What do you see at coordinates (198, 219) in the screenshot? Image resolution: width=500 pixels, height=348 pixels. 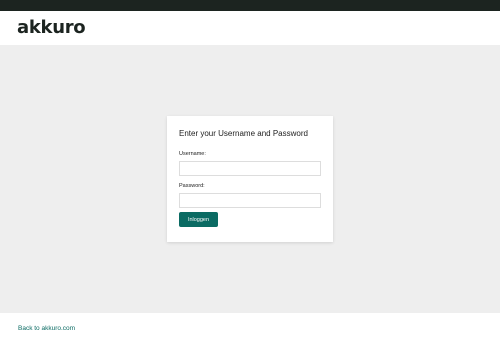 I see `login-button: Inloggen` at bounding box center [198, 219].